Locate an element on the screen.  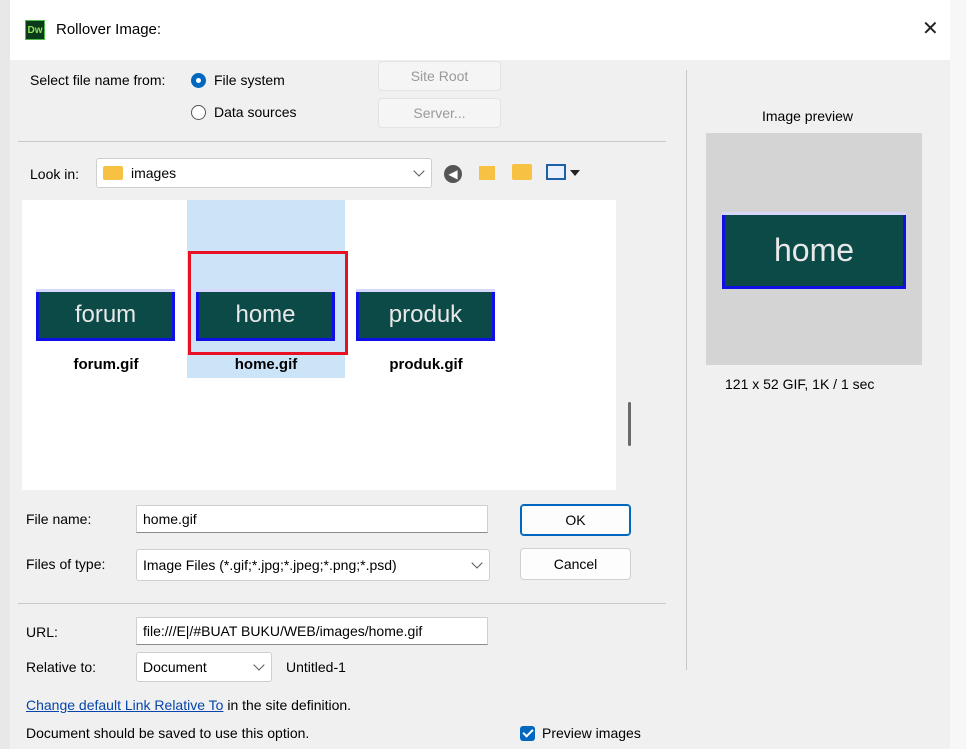
preview-divider is located at coordinates (686, 370).